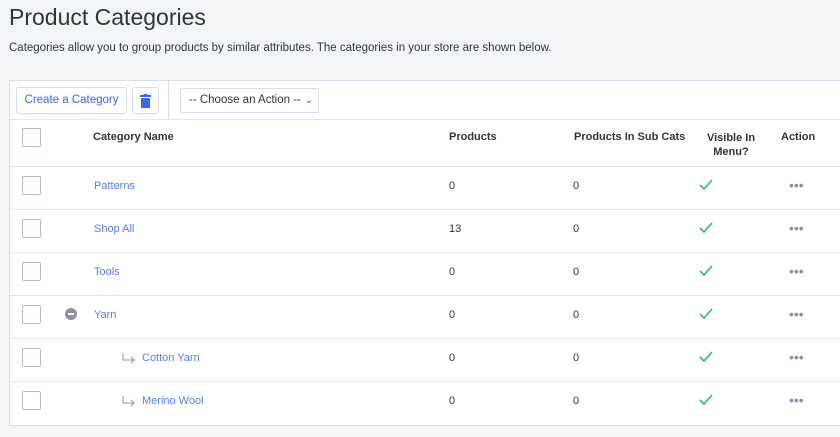  What do you see at coordinates (425, 188) in the screenshot?
I see `table-row: Patterns 0 0 •••` at bounding box center [425, 188].